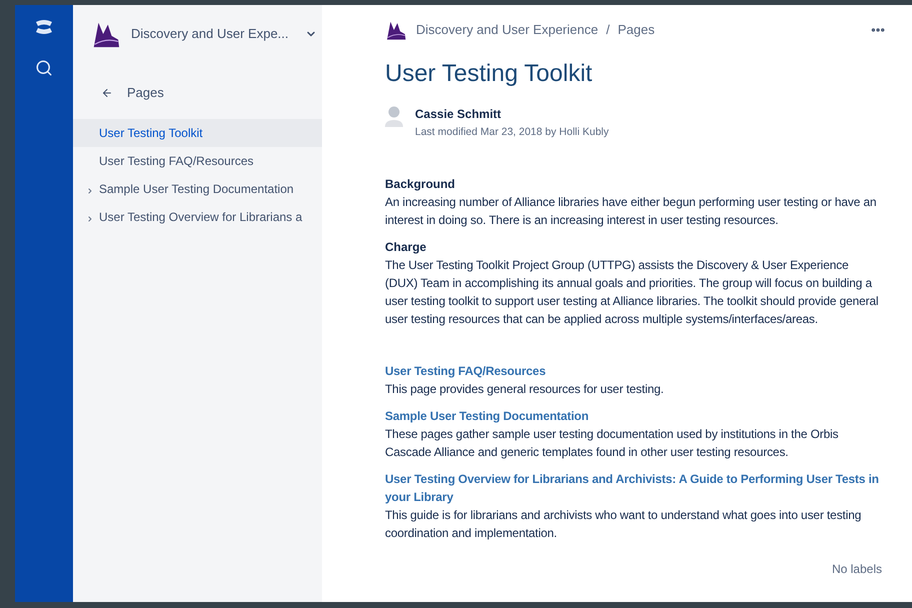 Image resolution: width=912 pixels, height=608 pixels. What do you see at coordinates (107, 92) in the screenshot?
I see `back-arrow-icon` at bounding box center [107, 92].